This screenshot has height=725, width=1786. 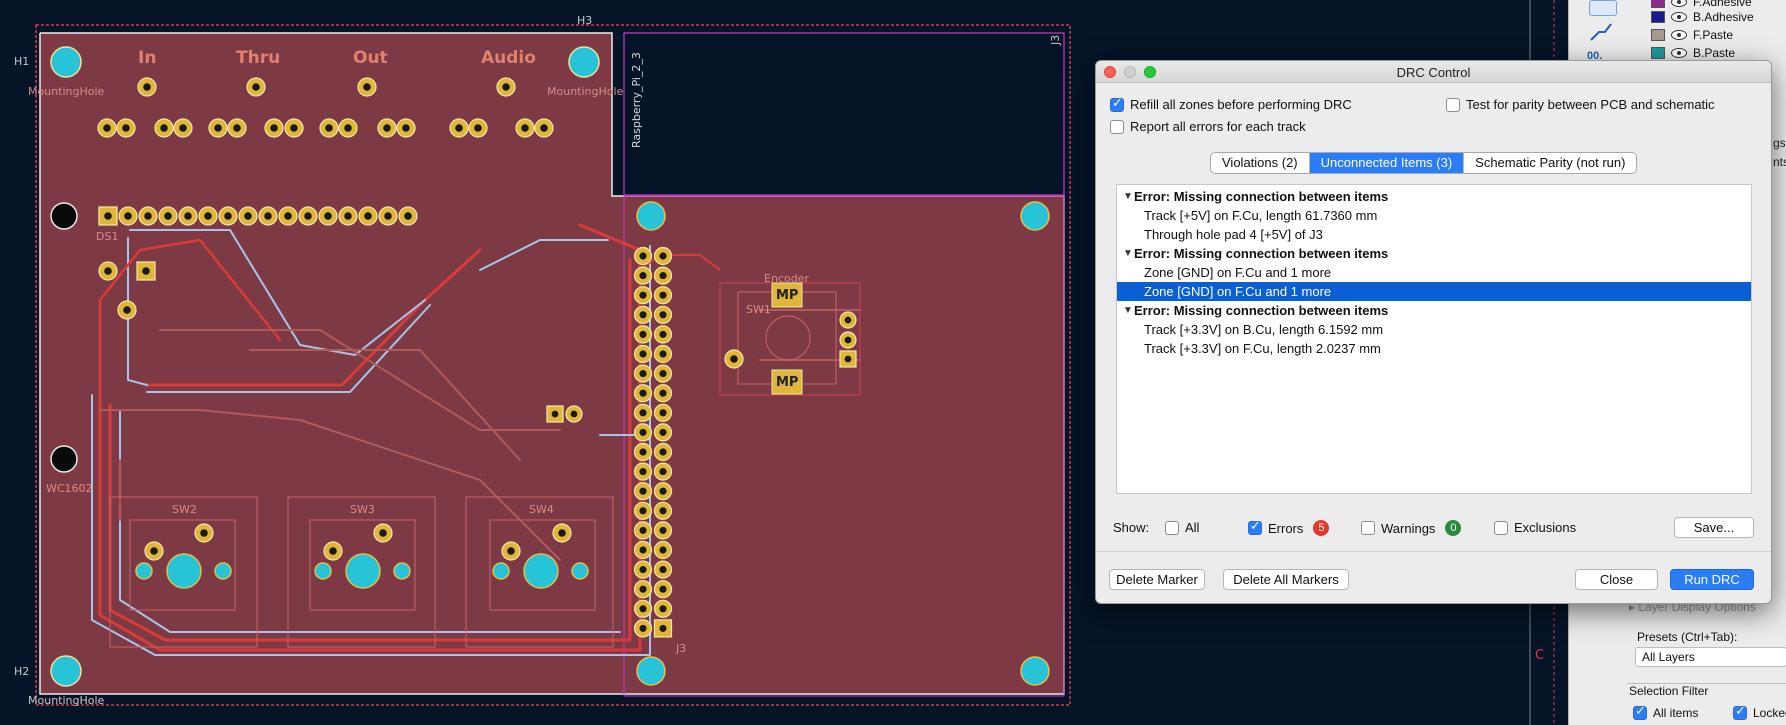 What do you see at coordinates (1434, 291) in the screenshot?
I see `list-item-selected: Zone [GND] on F.Cu and 1 more` at bounding box center [1434, 291].